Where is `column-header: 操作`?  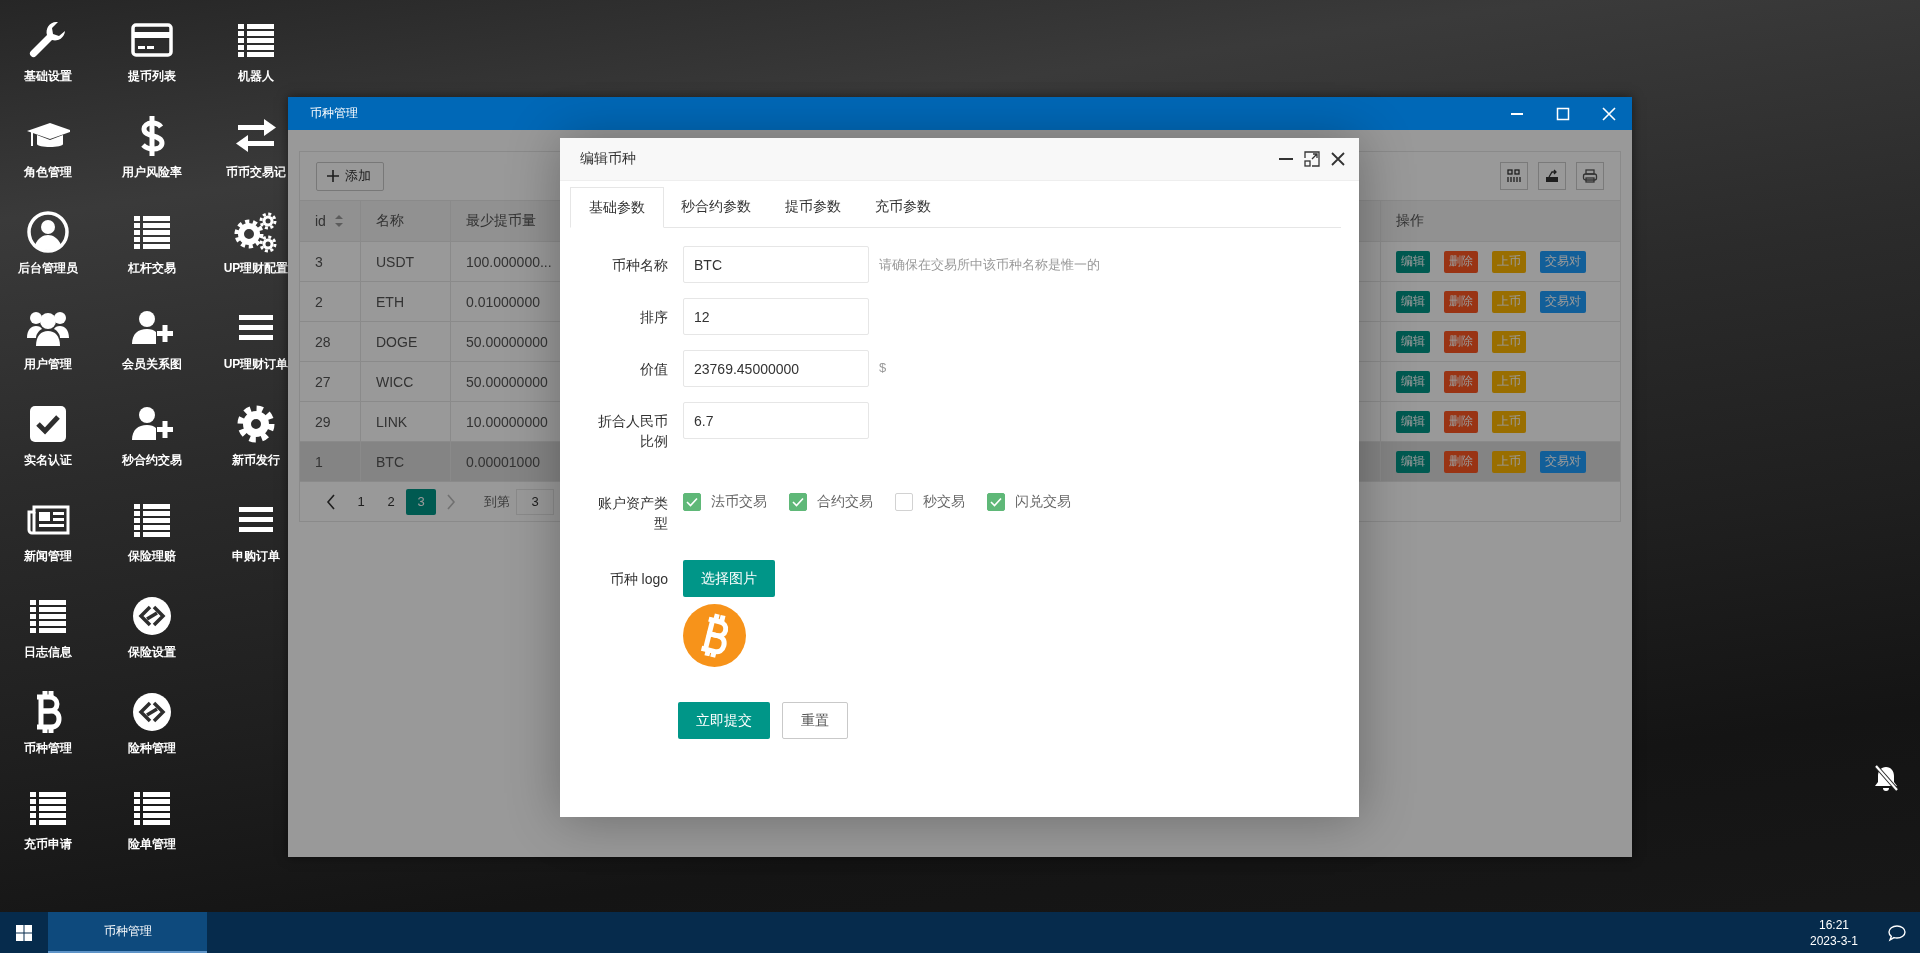
column-header: 操作 is located at coordinates (1410, 221).